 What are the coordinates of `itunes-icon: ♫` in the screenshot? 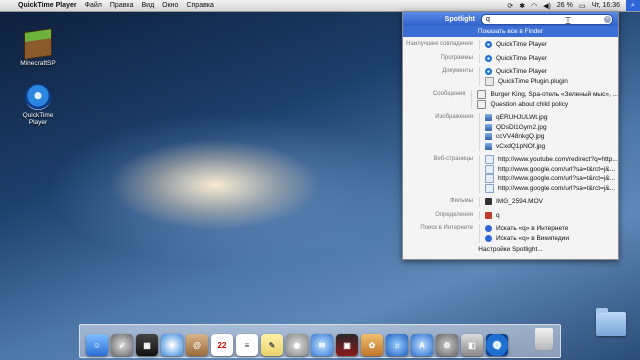 It's located at (397, 345).